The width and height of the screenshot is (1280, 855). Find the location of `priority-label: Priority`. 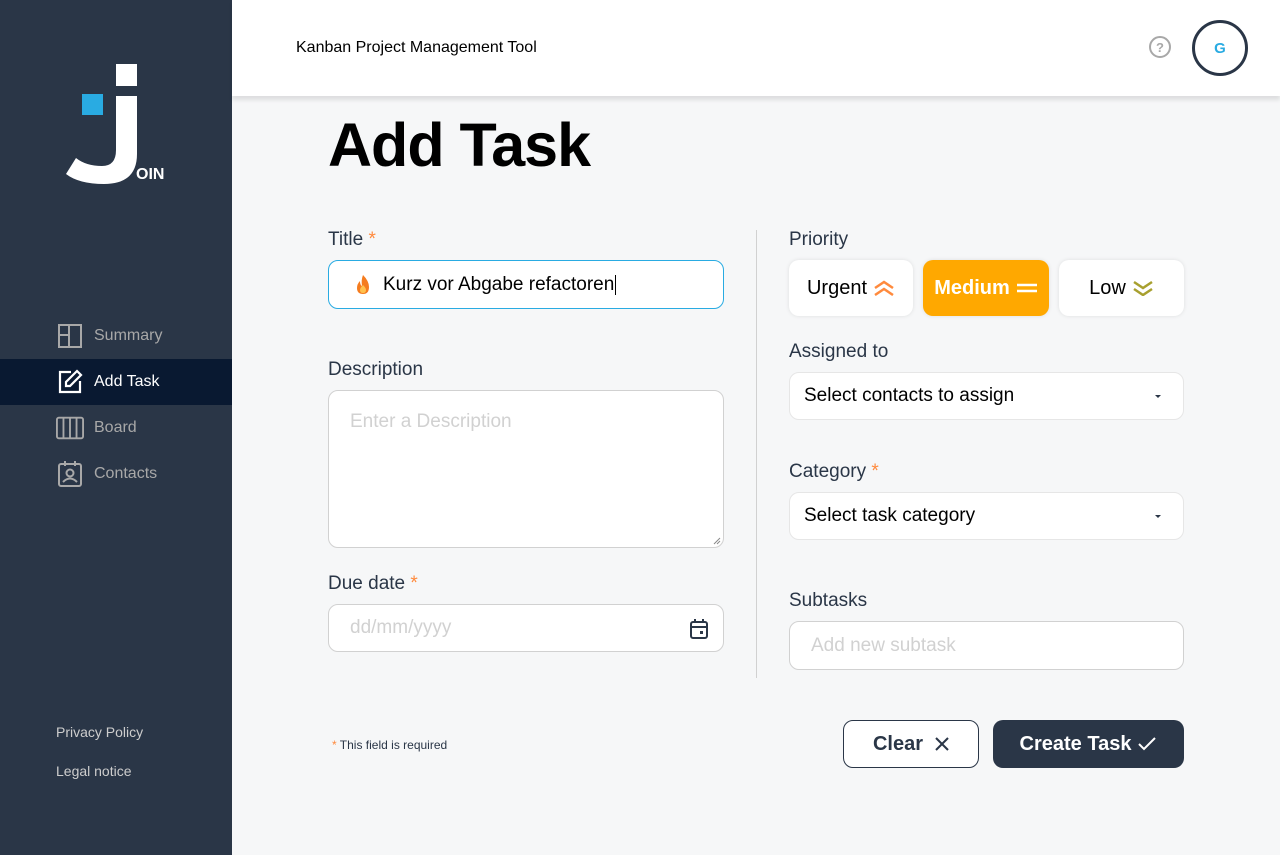

priority-label: Priority is located at coordinates (819, 239).